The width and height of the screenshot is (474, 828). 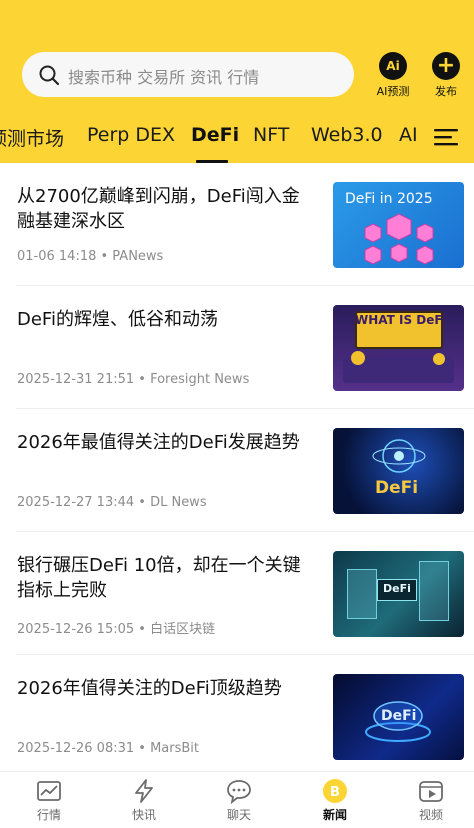 I want to click on nav-label: 聊天, so click(x=238, y=815).